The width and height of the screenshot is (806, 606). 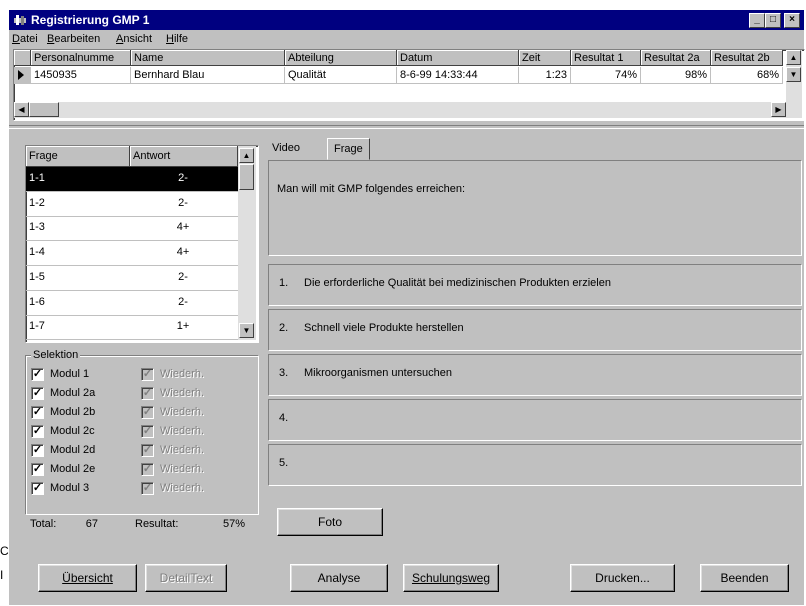 What do you see at coordinates (247, 243) in the screenshot?
I see `question-vscrollbar: ▲ ▼` at bounding box center [247, 243].